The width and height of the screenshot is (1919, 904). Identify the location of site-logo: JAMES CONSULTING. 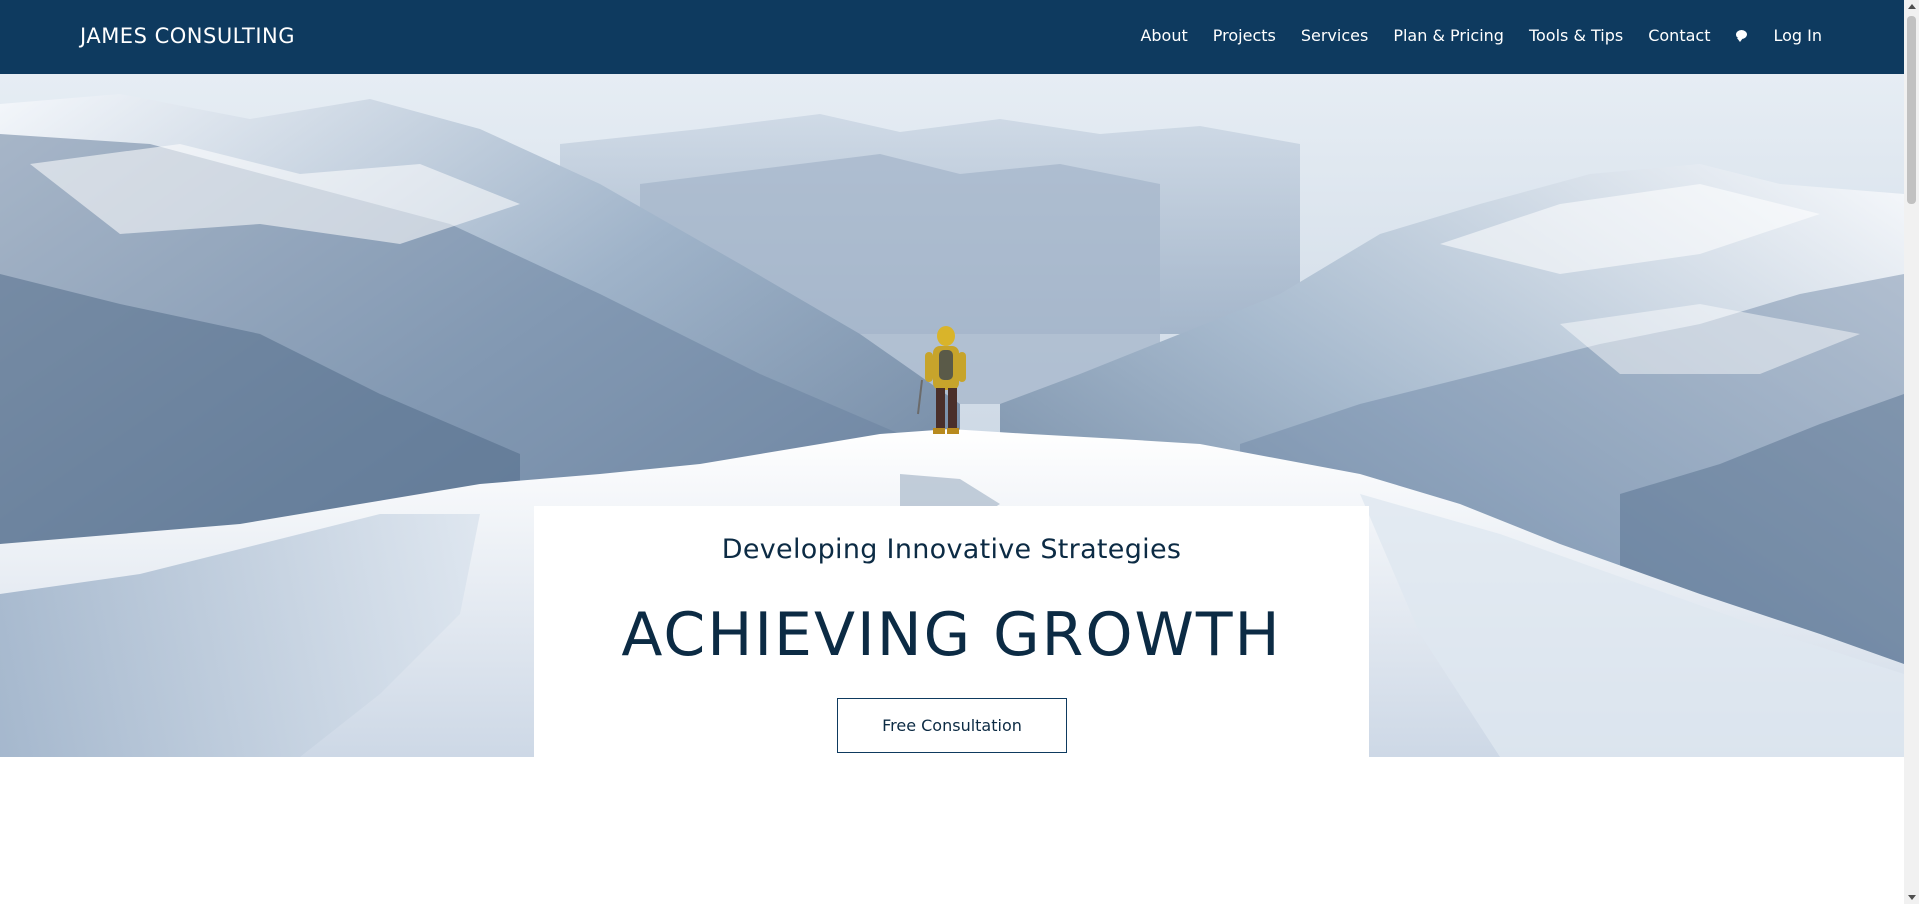
(187, 36).